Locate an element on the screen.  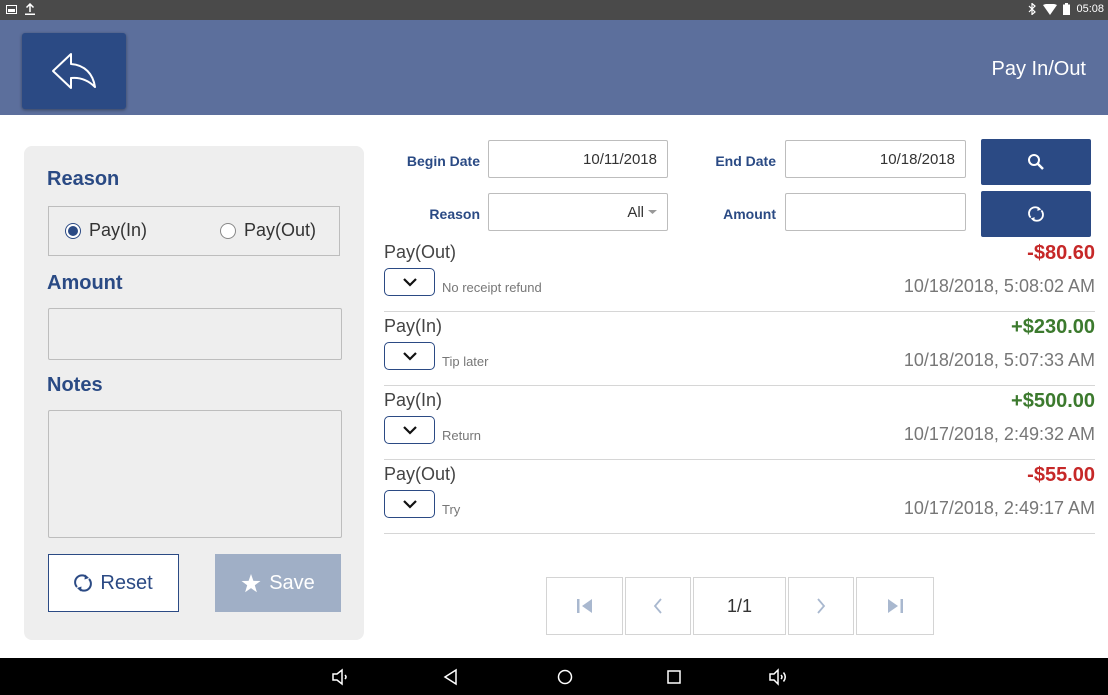
back-nav-icon is located at coordinates (451, 677).